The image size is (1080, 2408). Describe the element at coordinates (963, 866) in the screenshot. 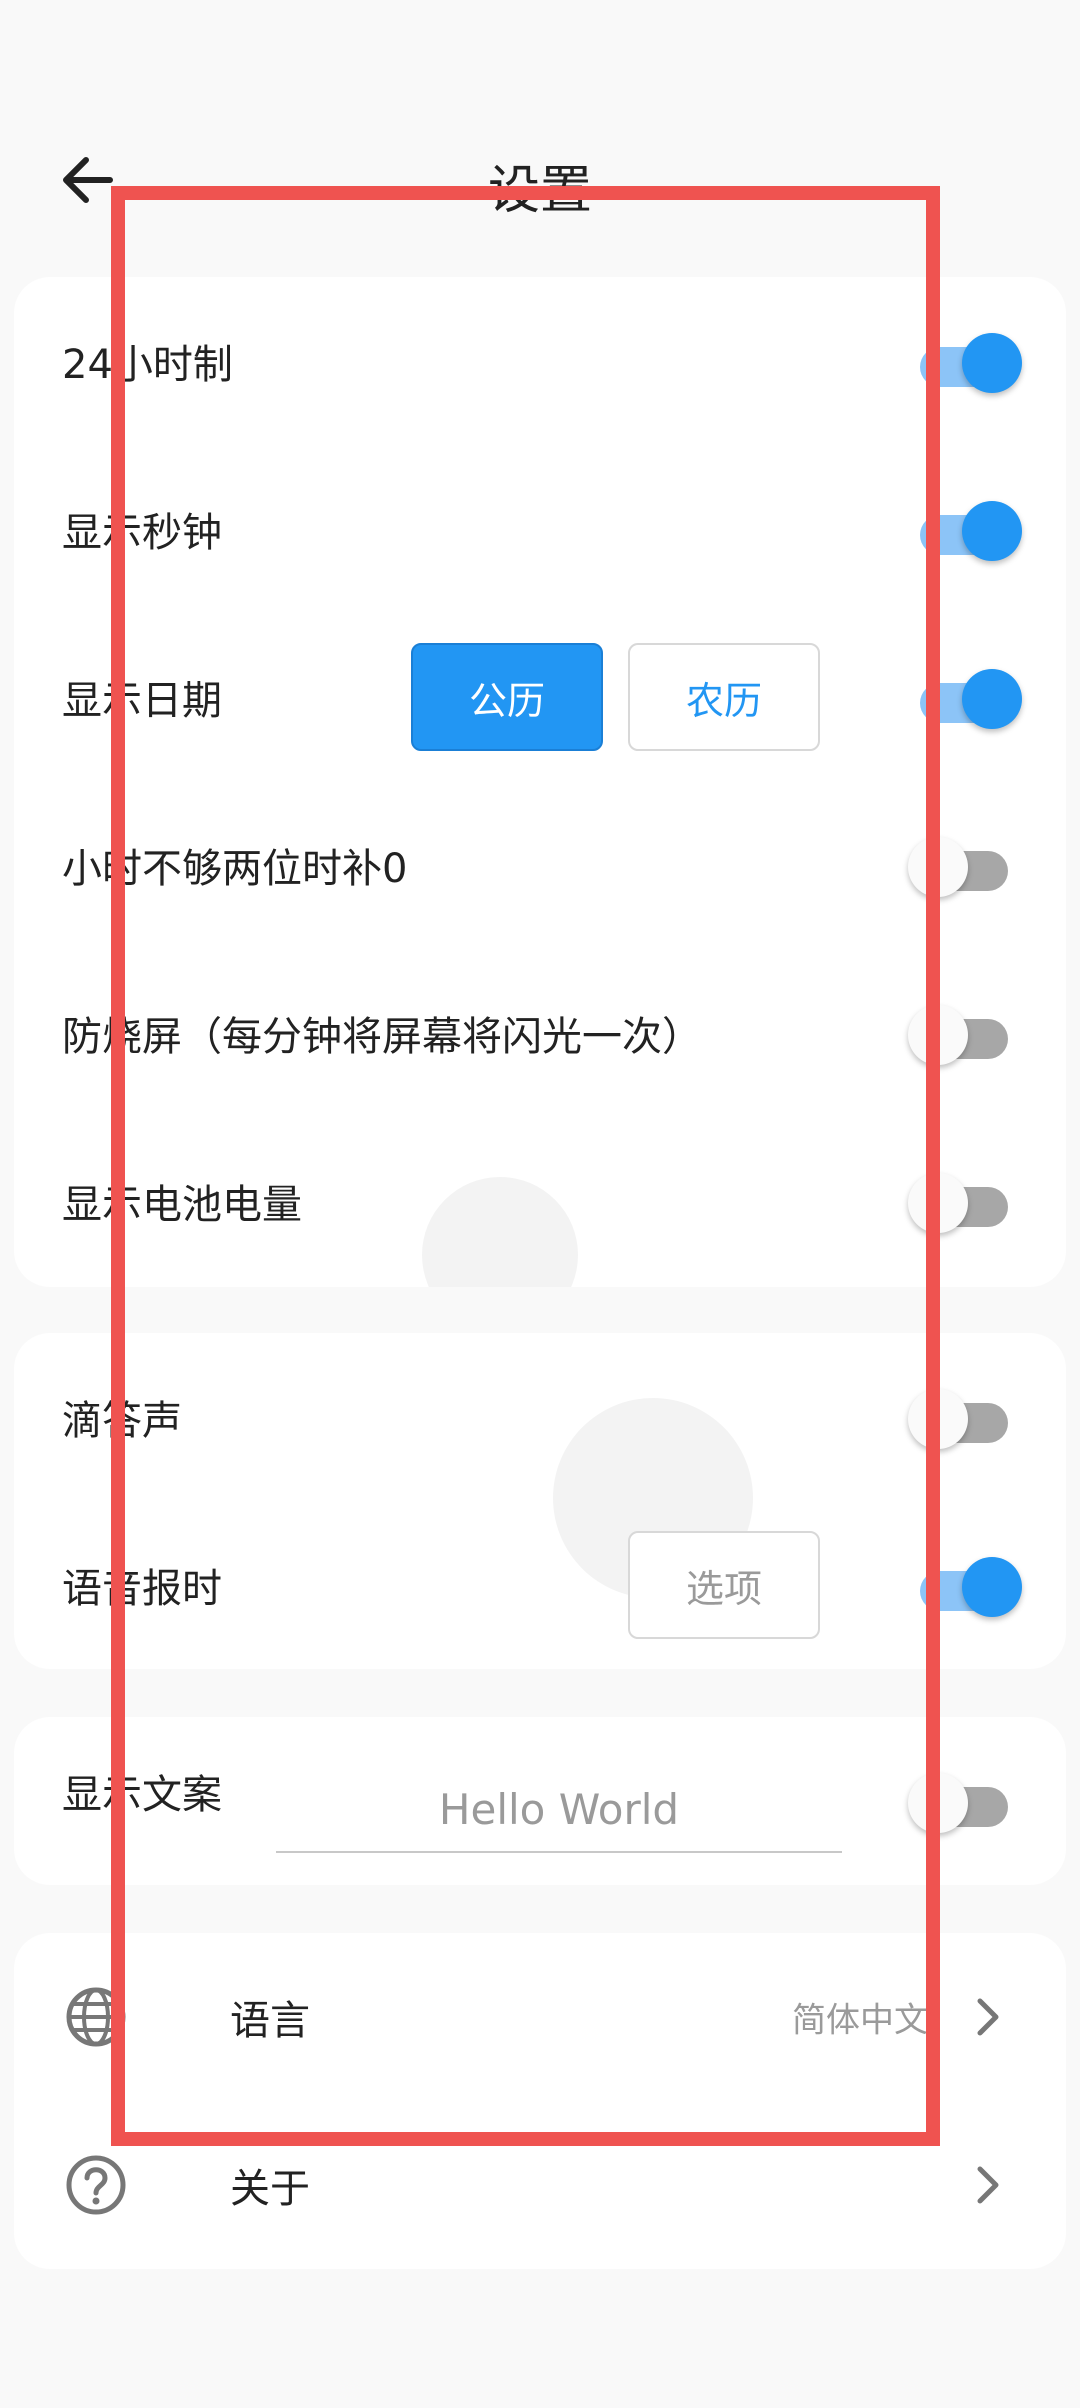

I see `toggle-pad-zero` at that location.